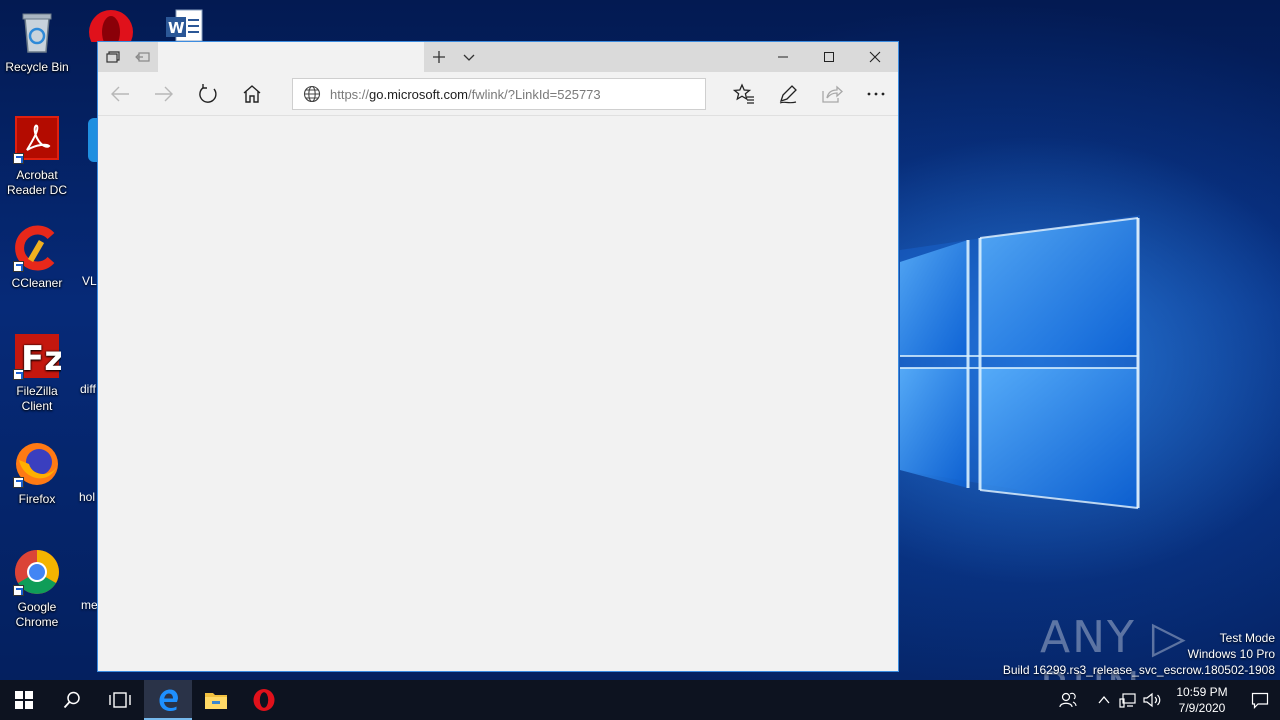 Image resolution: width=1280 pixels, height=720 pixels. I want to click on desktop-icon-label: Recycle Bin, so click(37, 67).